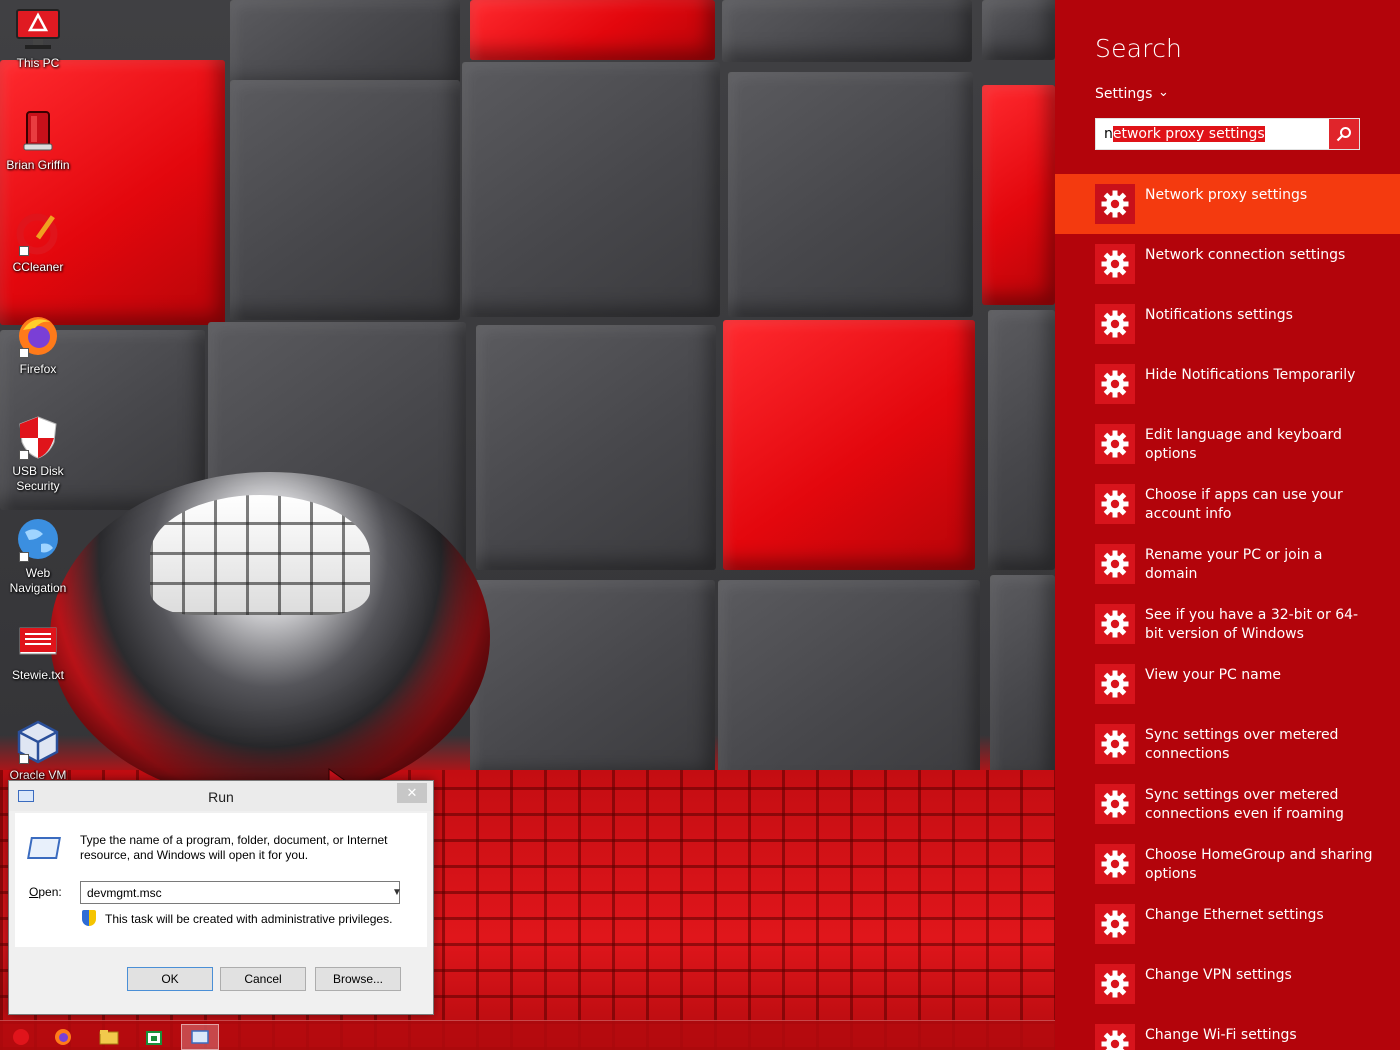 Image resolution: width=1400 pixels, height=1050 pixels. What do you see at coordinates (1227, 1032) in the screenshot?
I see `search-result-item: Change Wi-Fi settings` at bounding box center [1227, 1032].